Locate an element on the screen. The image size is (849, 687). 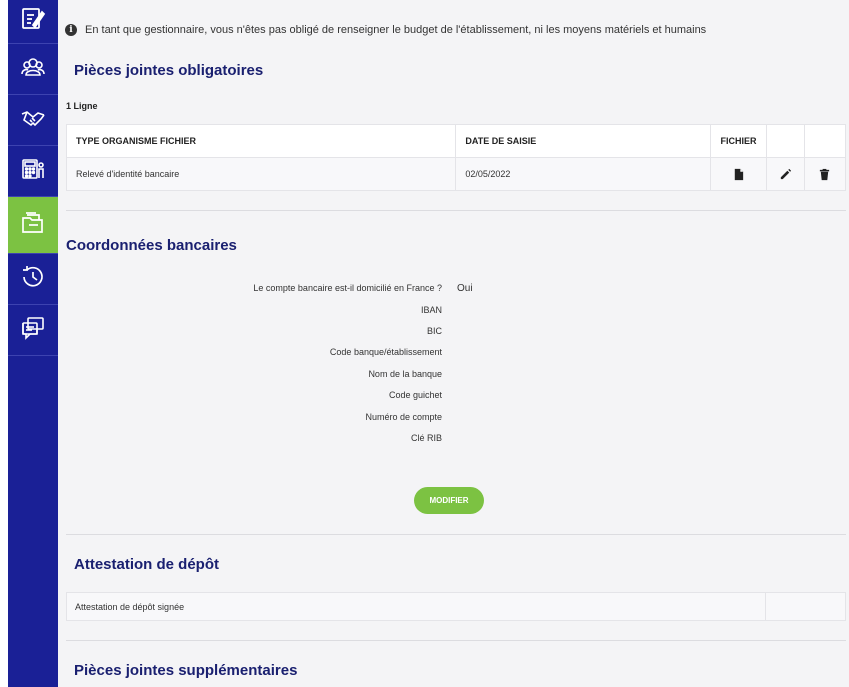
bank-field-label: Clé RIB is located at coordinates (426, 438).